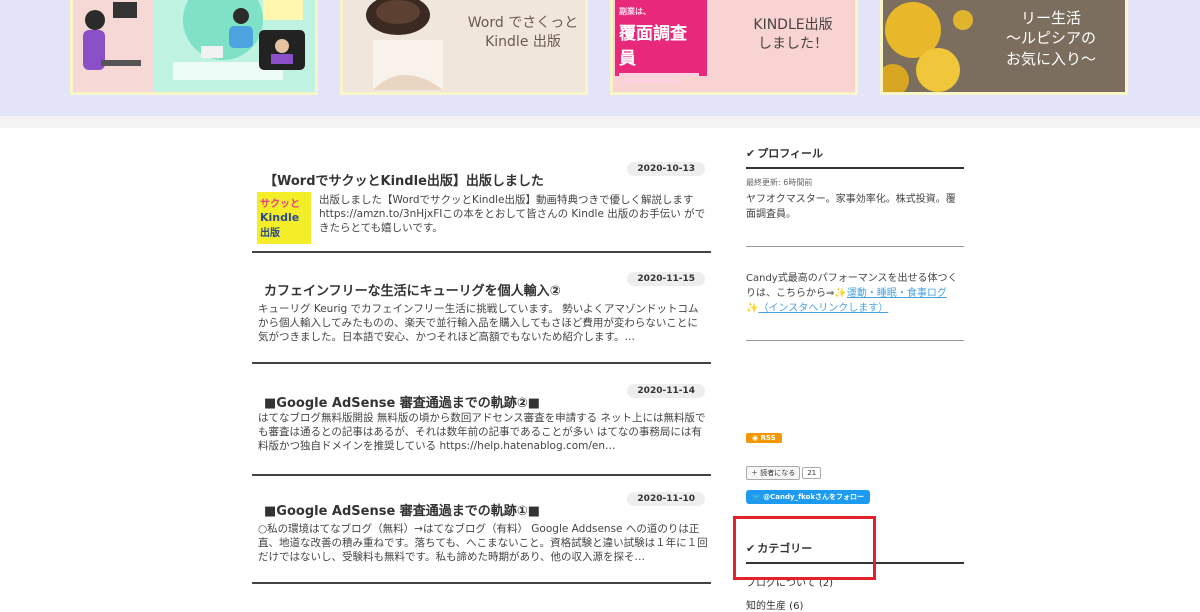  What do you see at coordinates (855, 604) in the screenshot?
I see `category-item: 知的生産 (6)` at bounding box center [855, 604].